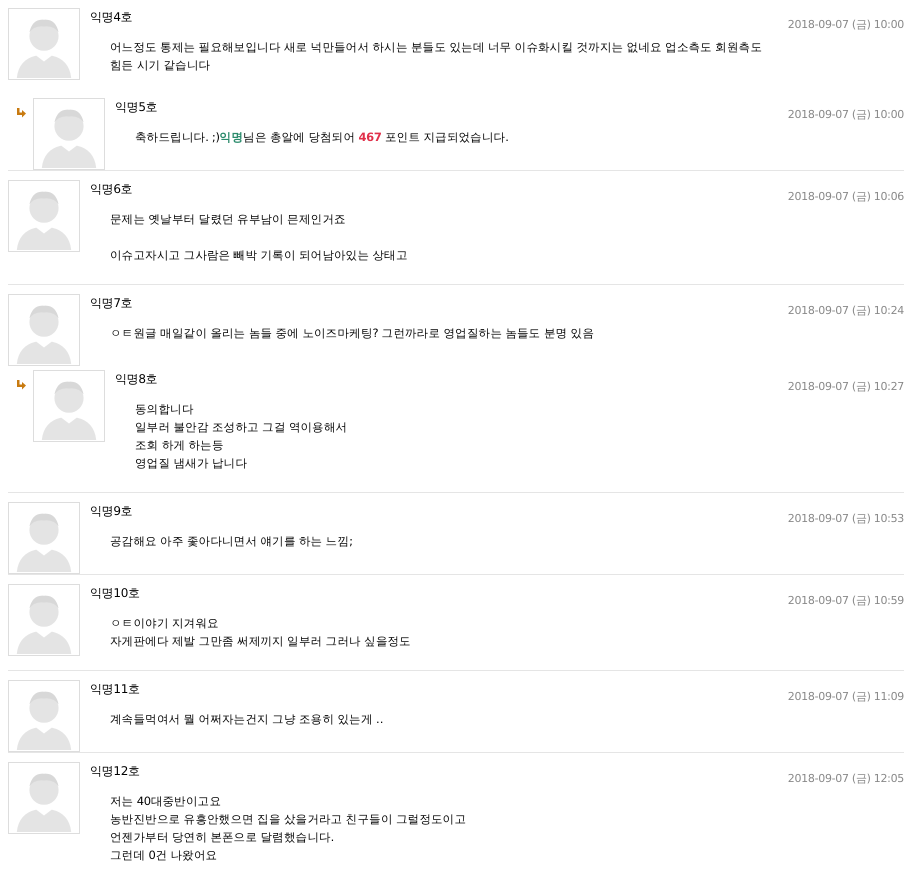 This screenshot has height=877, width=912. Describe the element at coordinates (846, 696) in the screenshot. I see `comment-date: 2018-09-07 (금) 11:09` at that location.